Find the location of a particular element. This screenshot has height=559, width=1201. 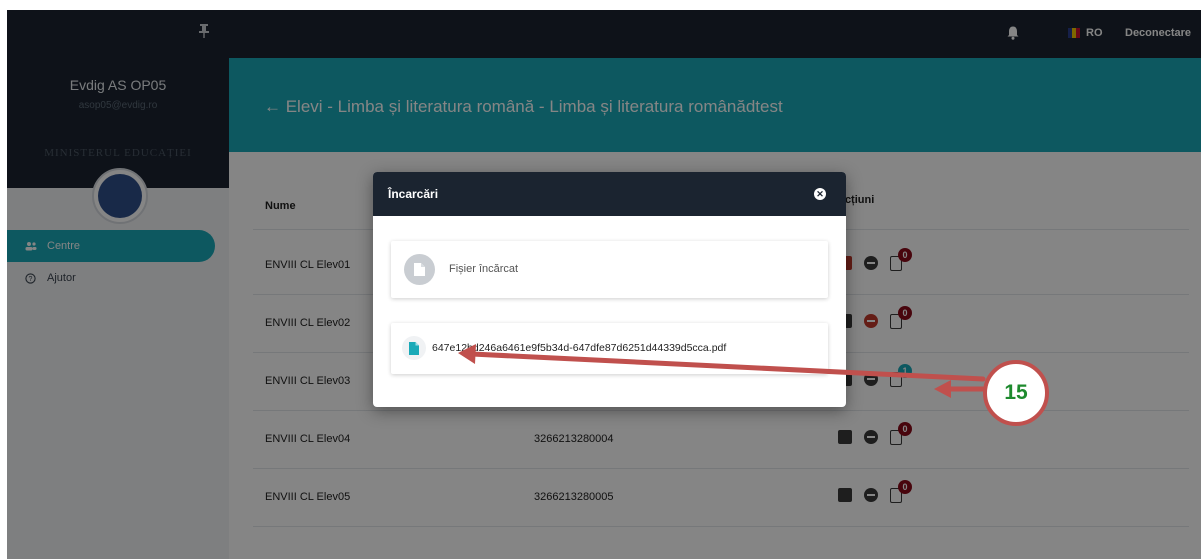

annotation-arrows is located at coordinates (722, 371).